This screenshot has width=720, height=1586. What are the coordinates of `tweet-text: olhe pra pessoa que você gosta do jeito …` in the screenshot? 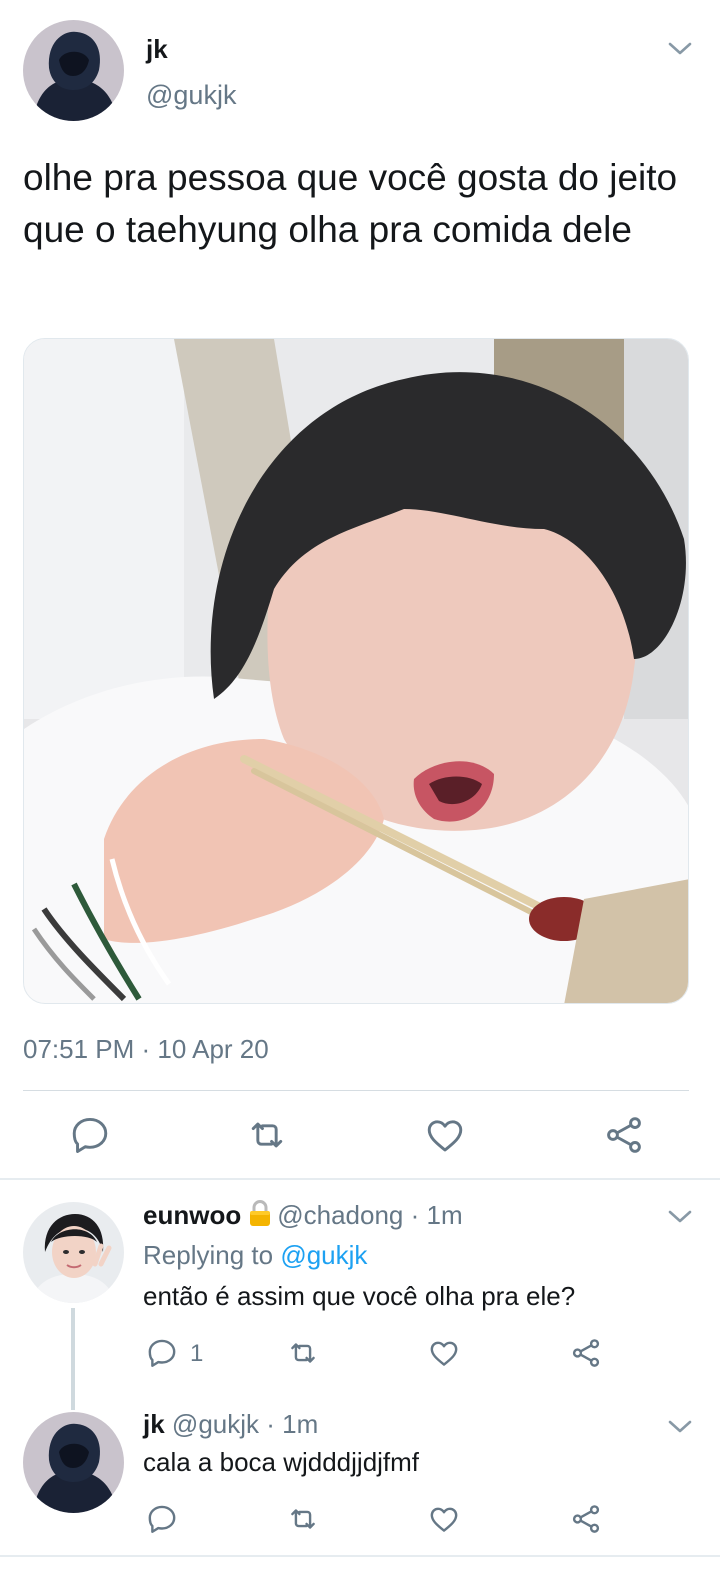 It's located at (350, 203).